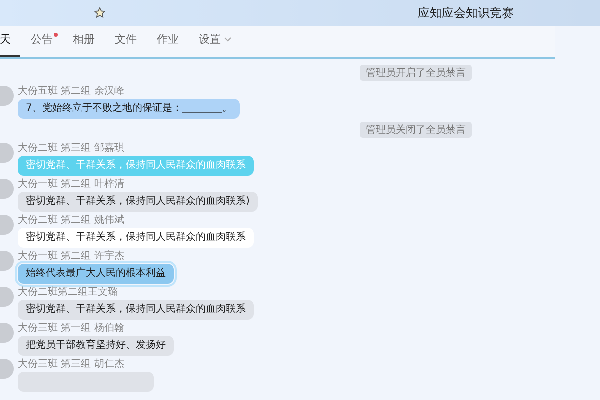  What do you see at coordinates (215, 44) in the screenshot?
I see `tab: 设置` at bounding box center [215, 44].